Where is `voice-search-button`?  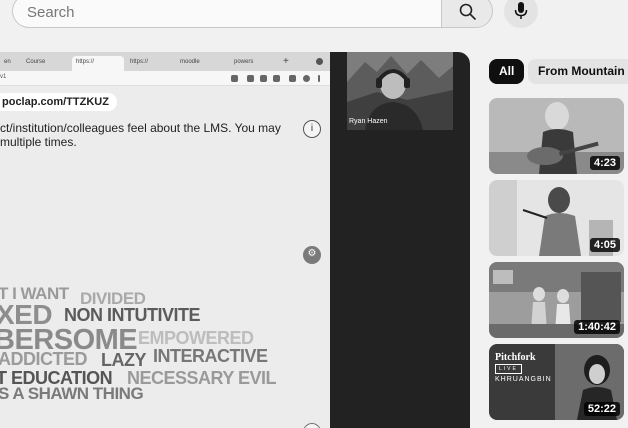 voice-search-button is located at coordinates (521, 14).